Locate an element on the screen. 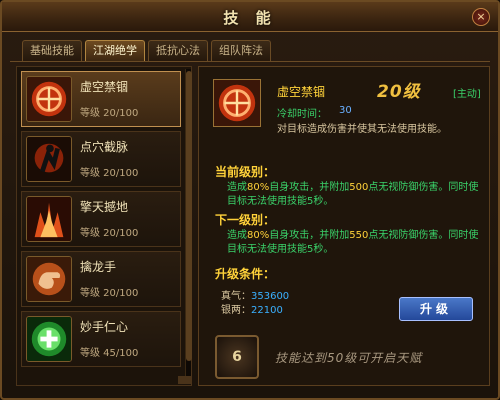  current-level-heading: 当前级别： is located at coordinates (245, 172).